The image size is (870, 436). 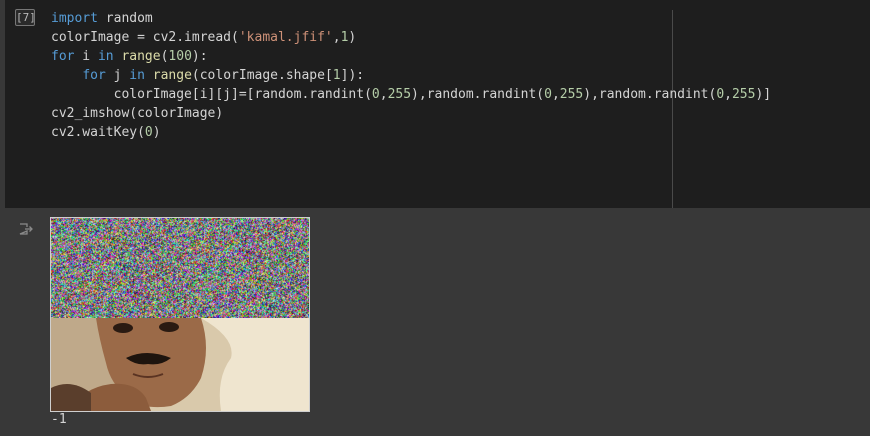 What do you see at coordinates (102, 18) in the screenshot?
I see `code-line: import random` at bounding box center [102, 18].